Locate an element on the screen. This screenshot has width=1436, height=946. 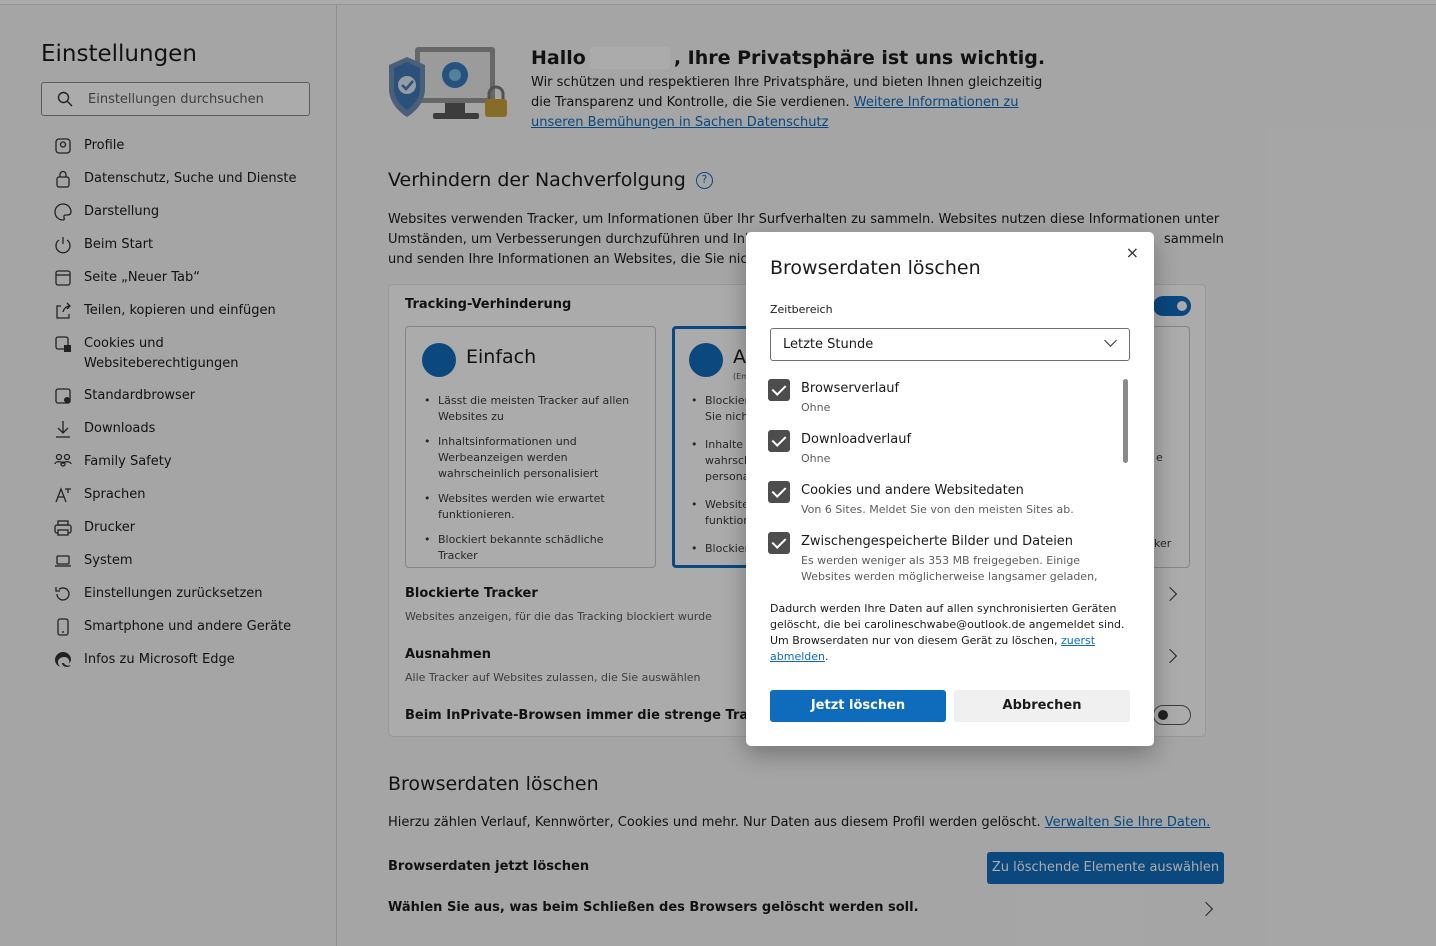
list-scrollbar is located at coordinates (1125, 421).